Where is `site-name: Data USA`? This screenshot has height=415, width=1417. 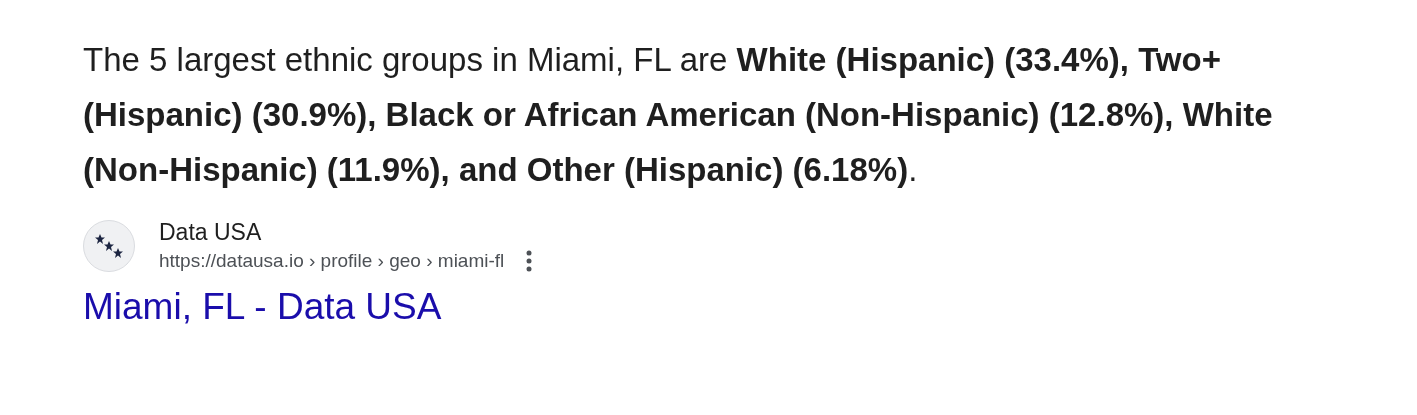
site-name: Data USA is located at coordinates (211, 232).